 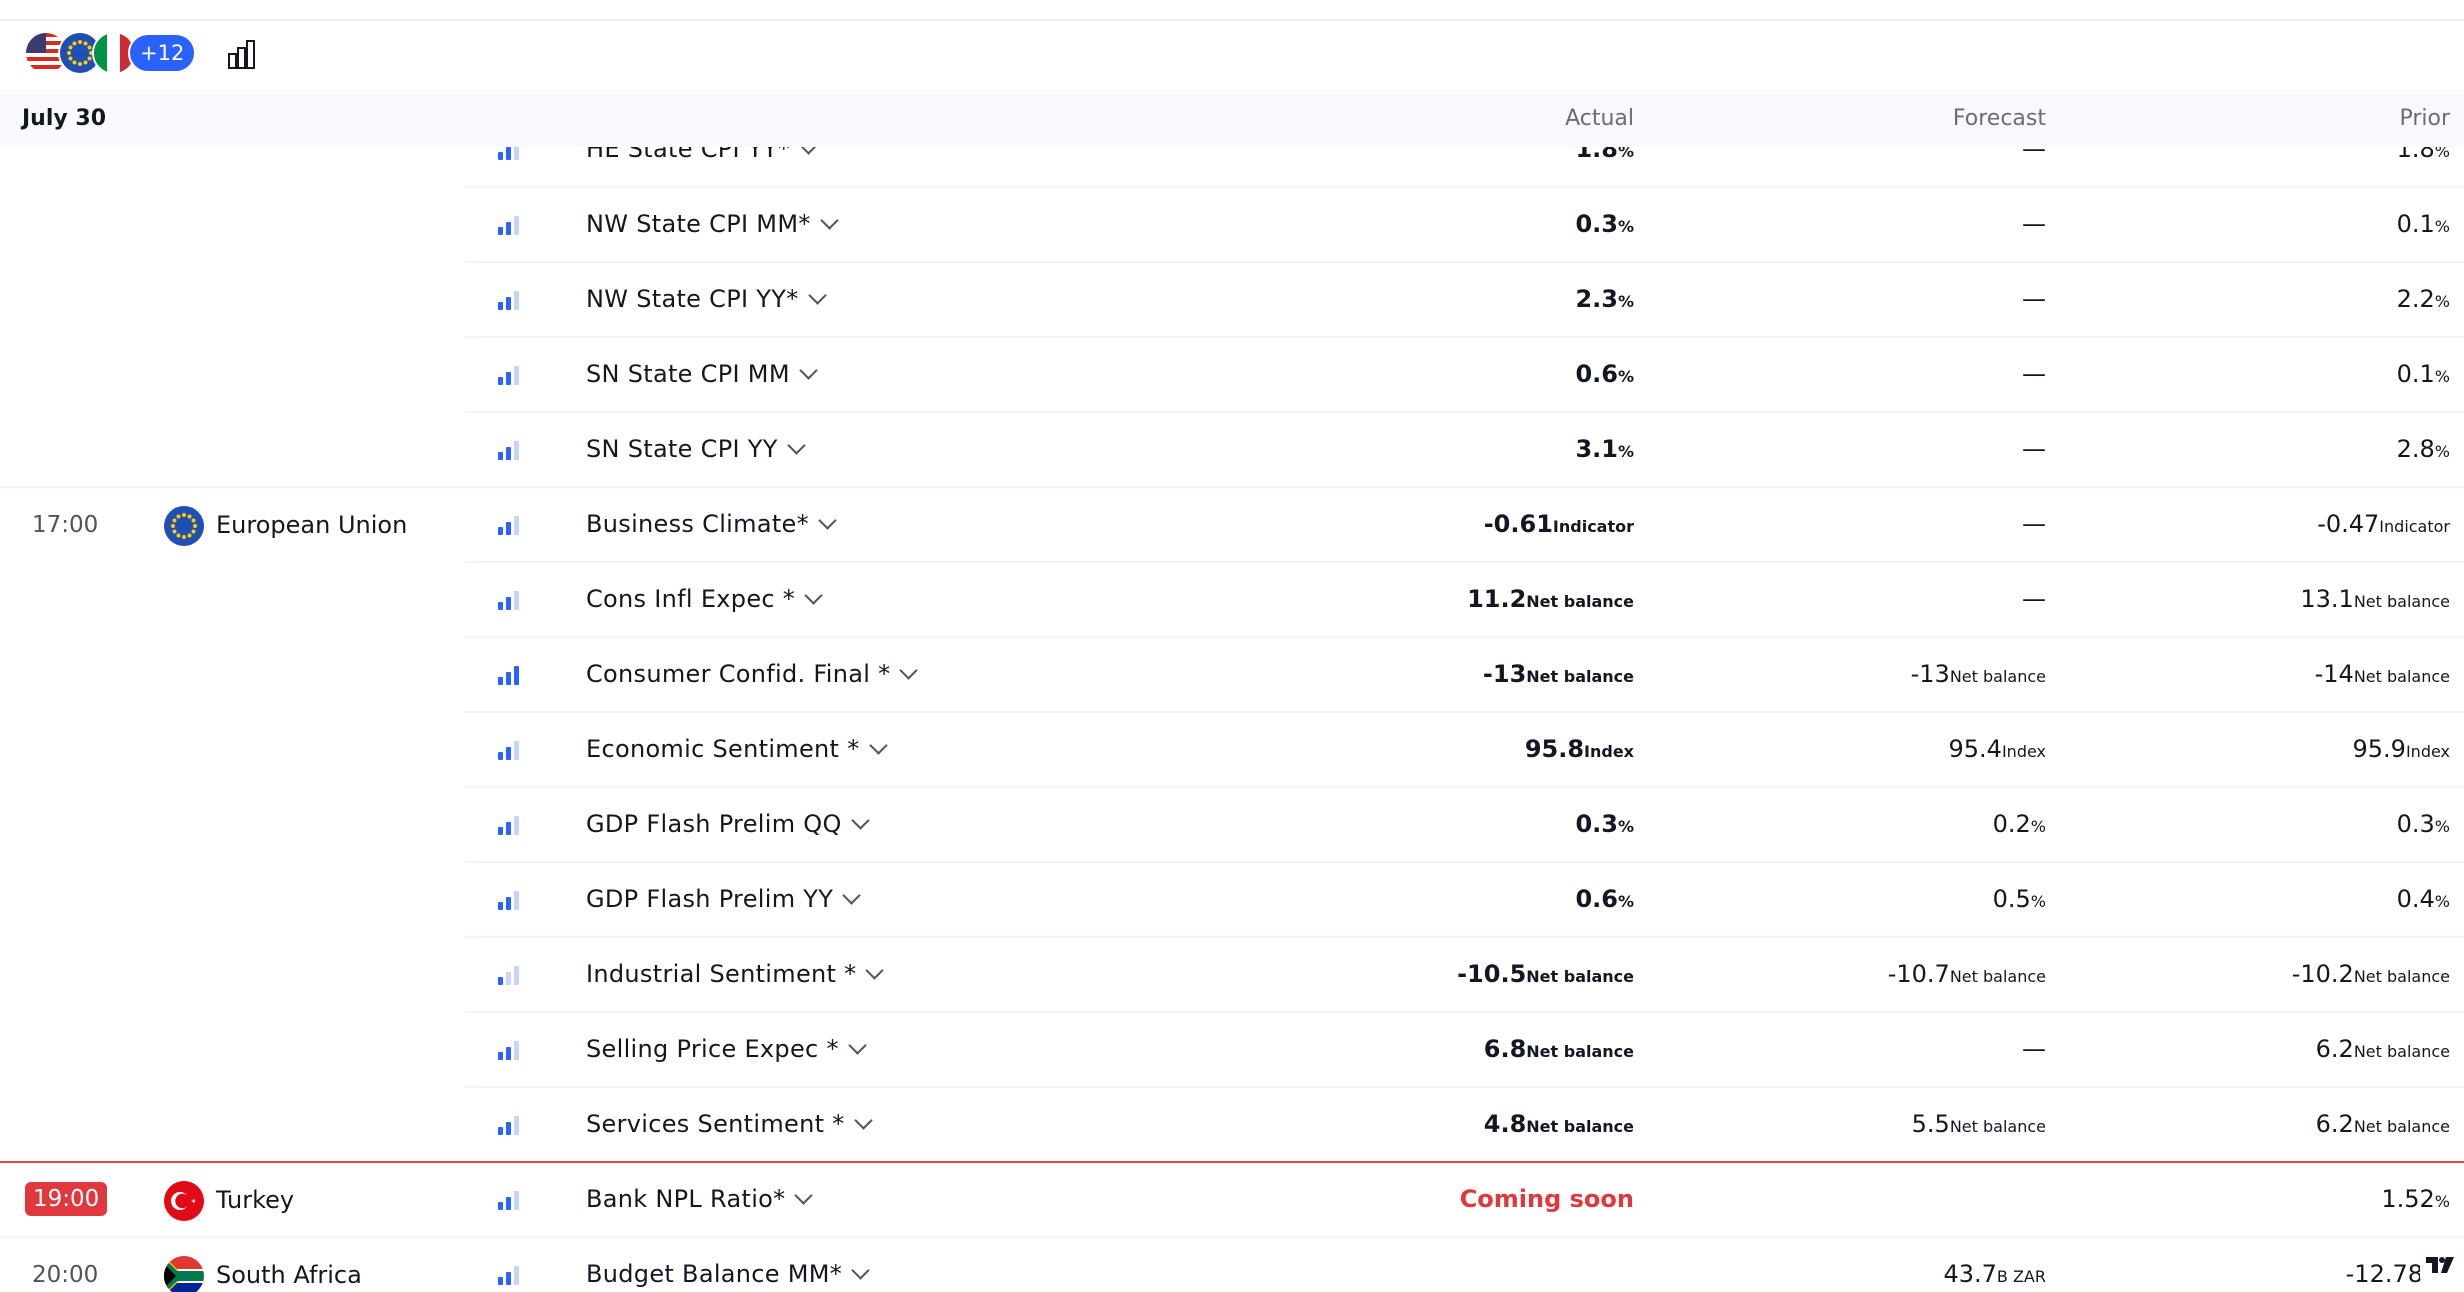 I want to click on actual-value: 3.1%, so click(x=1604, y=449).